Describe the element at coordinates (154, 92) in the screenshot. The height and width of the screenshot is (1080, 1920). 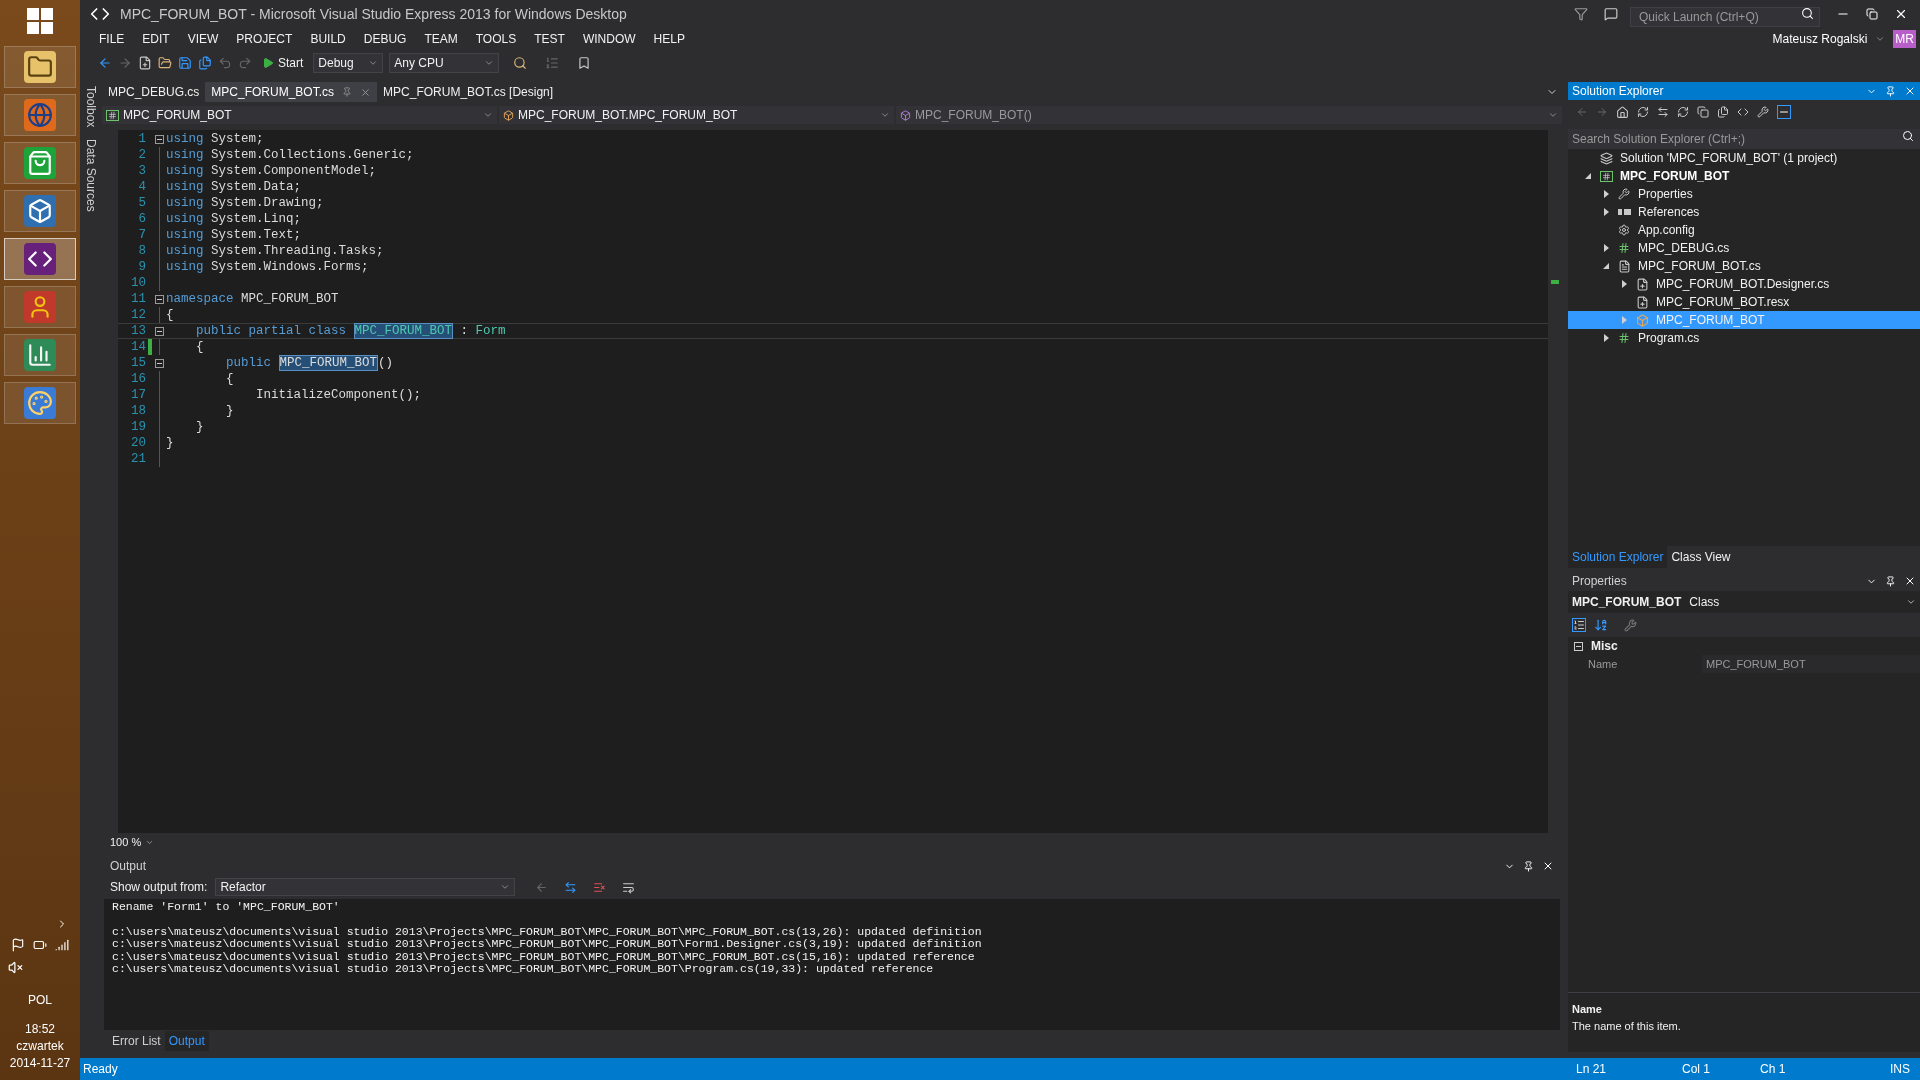
I see `document-tab: MPC_DEBUG.cs` at that location.